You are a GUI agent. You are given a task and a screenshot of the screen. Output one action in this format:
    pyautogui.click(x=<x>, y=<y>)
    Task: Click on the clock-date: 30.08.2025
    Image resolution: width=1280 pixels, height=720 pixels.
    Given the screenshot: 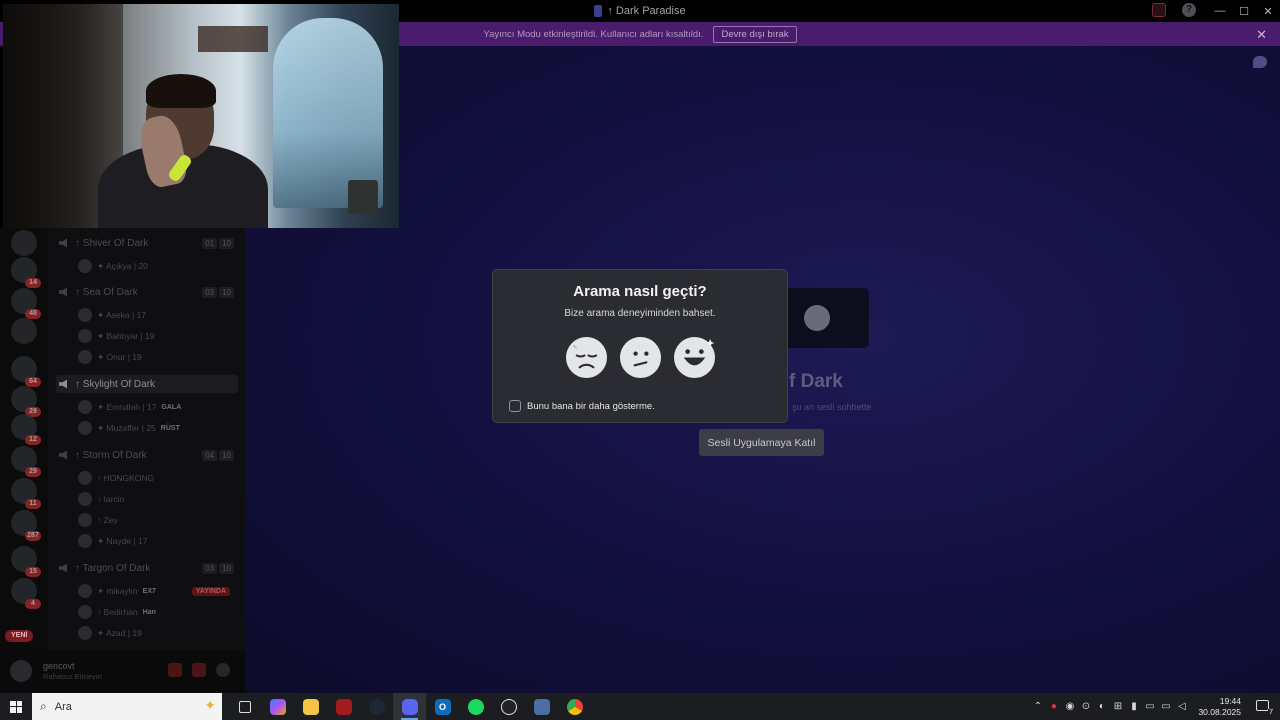 What is the action you would take?
    pyautogui.click(x=1219, y=711)
    